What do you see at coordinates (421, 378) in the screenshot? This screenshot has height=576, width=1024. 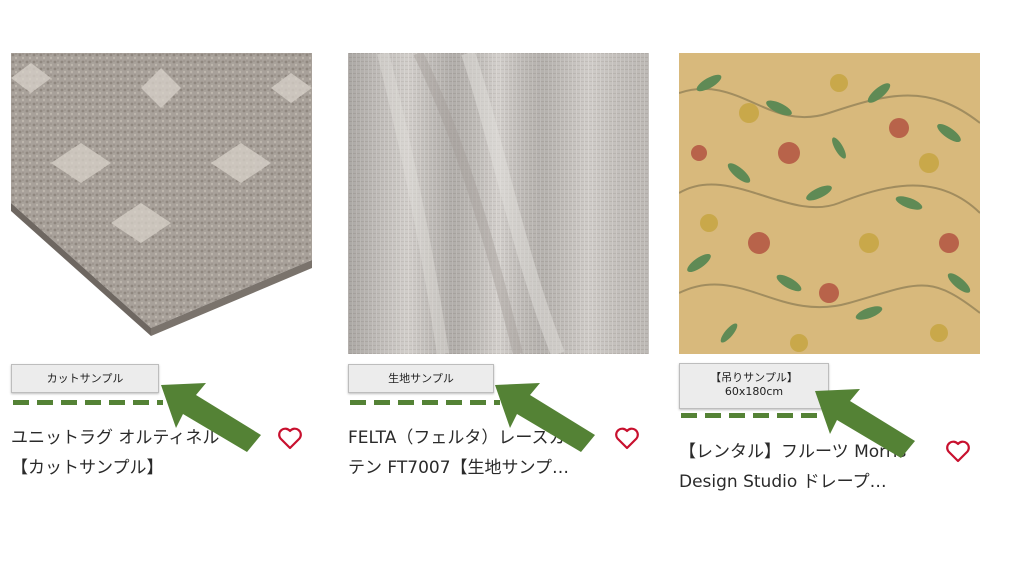 I see `sample-type-tag: 生地サンプル` at bounding box center [421, 378].